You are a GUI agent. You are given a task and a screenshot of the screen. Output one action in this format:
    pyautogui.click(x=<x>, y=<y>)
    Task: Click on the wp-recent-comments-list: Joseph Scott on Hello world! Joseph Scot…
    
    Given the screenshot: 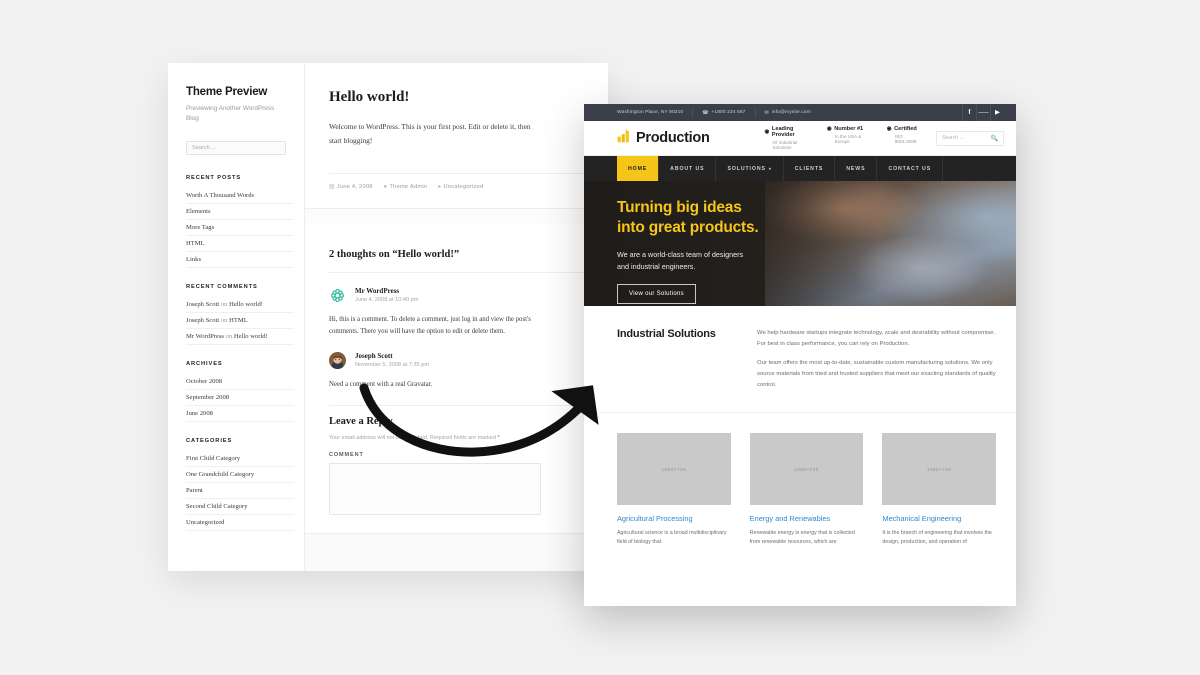 What is the action you would take?
    pyautogui.click(x=245, y=321)
    